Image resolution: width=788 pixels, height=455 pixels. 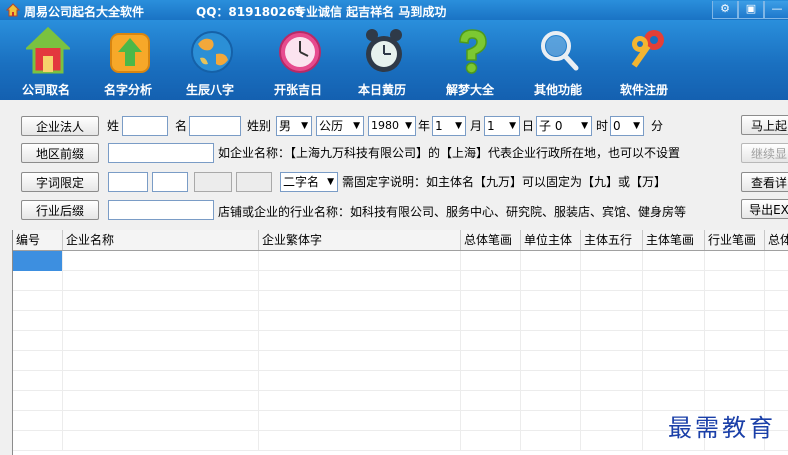 I want to click on industry-suffix-input, so click(x=161, y=210).